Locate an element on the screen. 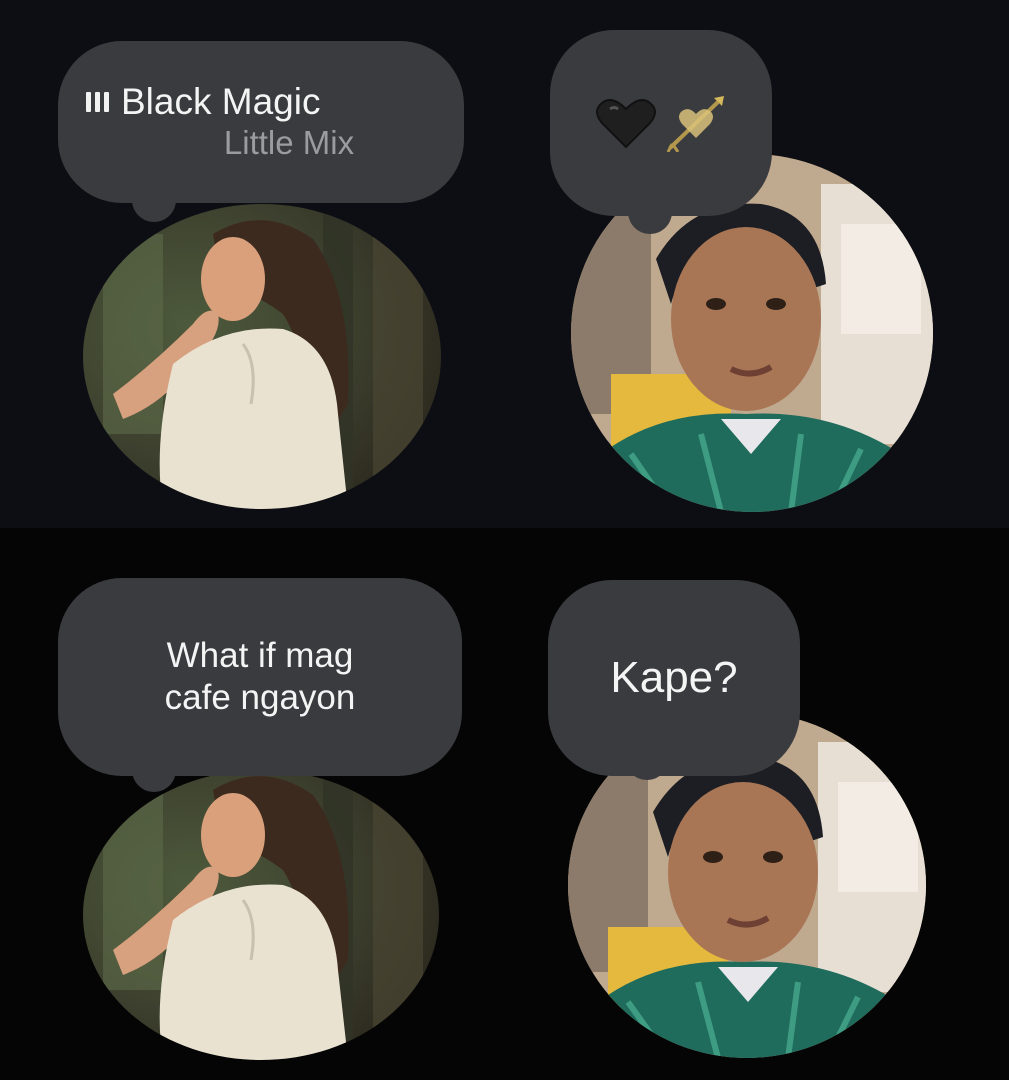 Image resolution: width=1009 pixels, height=1080 pixels. note-bubble: What if mag cafe ngayon is located at coordinates (260, 677).